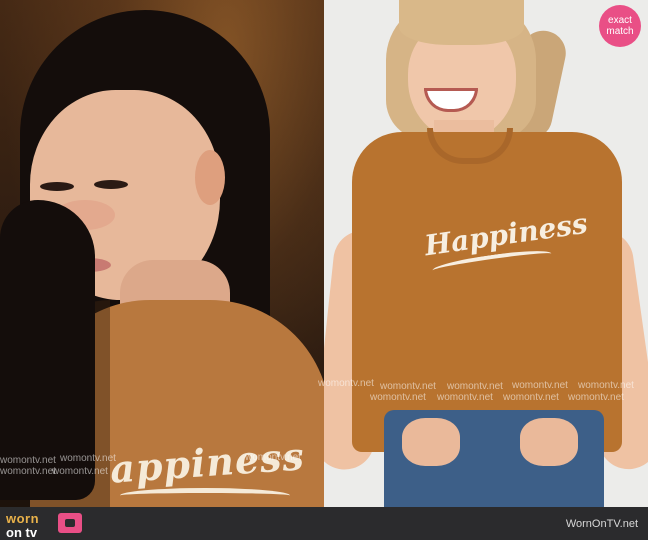  What do you see at coordinates (602, 524) in the screenshot?
I see `site-url: WornOnTV.net` at bounding box center [602, 524].